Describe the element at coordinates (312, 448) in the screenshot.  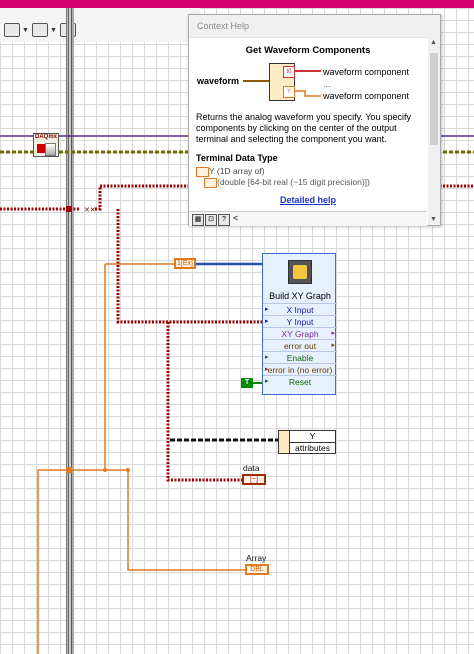
I see `component-attributes: attributes` at that location.